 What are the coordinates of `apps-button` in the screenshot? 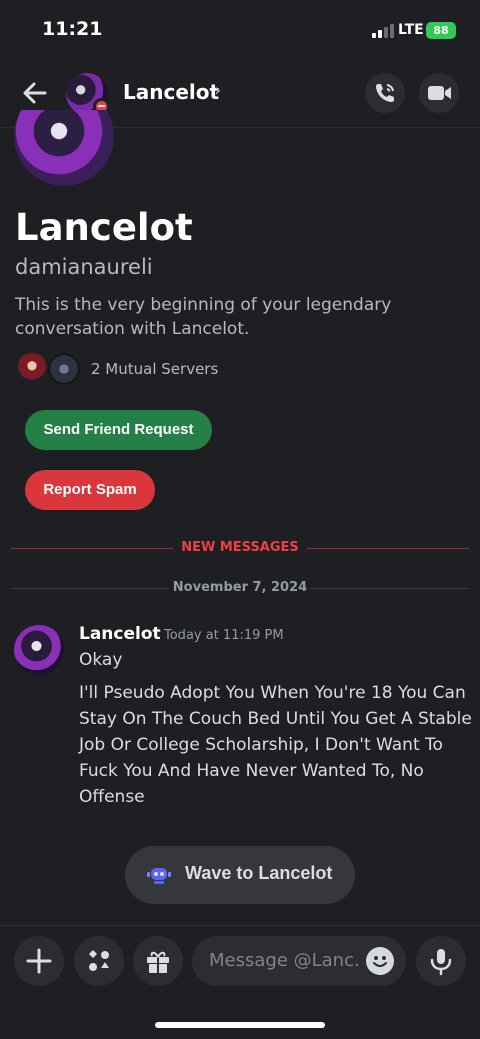 It's located at (99, 961).